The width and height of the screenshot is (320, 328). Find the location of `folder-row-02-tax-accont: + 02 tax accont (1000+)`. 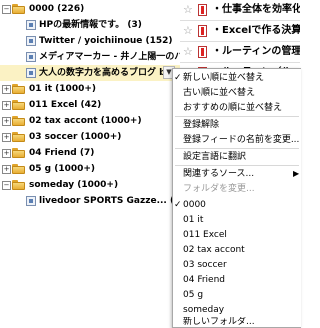

folder-row-02-tax-accont: + 02 tax accont (1000+) is located at coordinates (86, 121).